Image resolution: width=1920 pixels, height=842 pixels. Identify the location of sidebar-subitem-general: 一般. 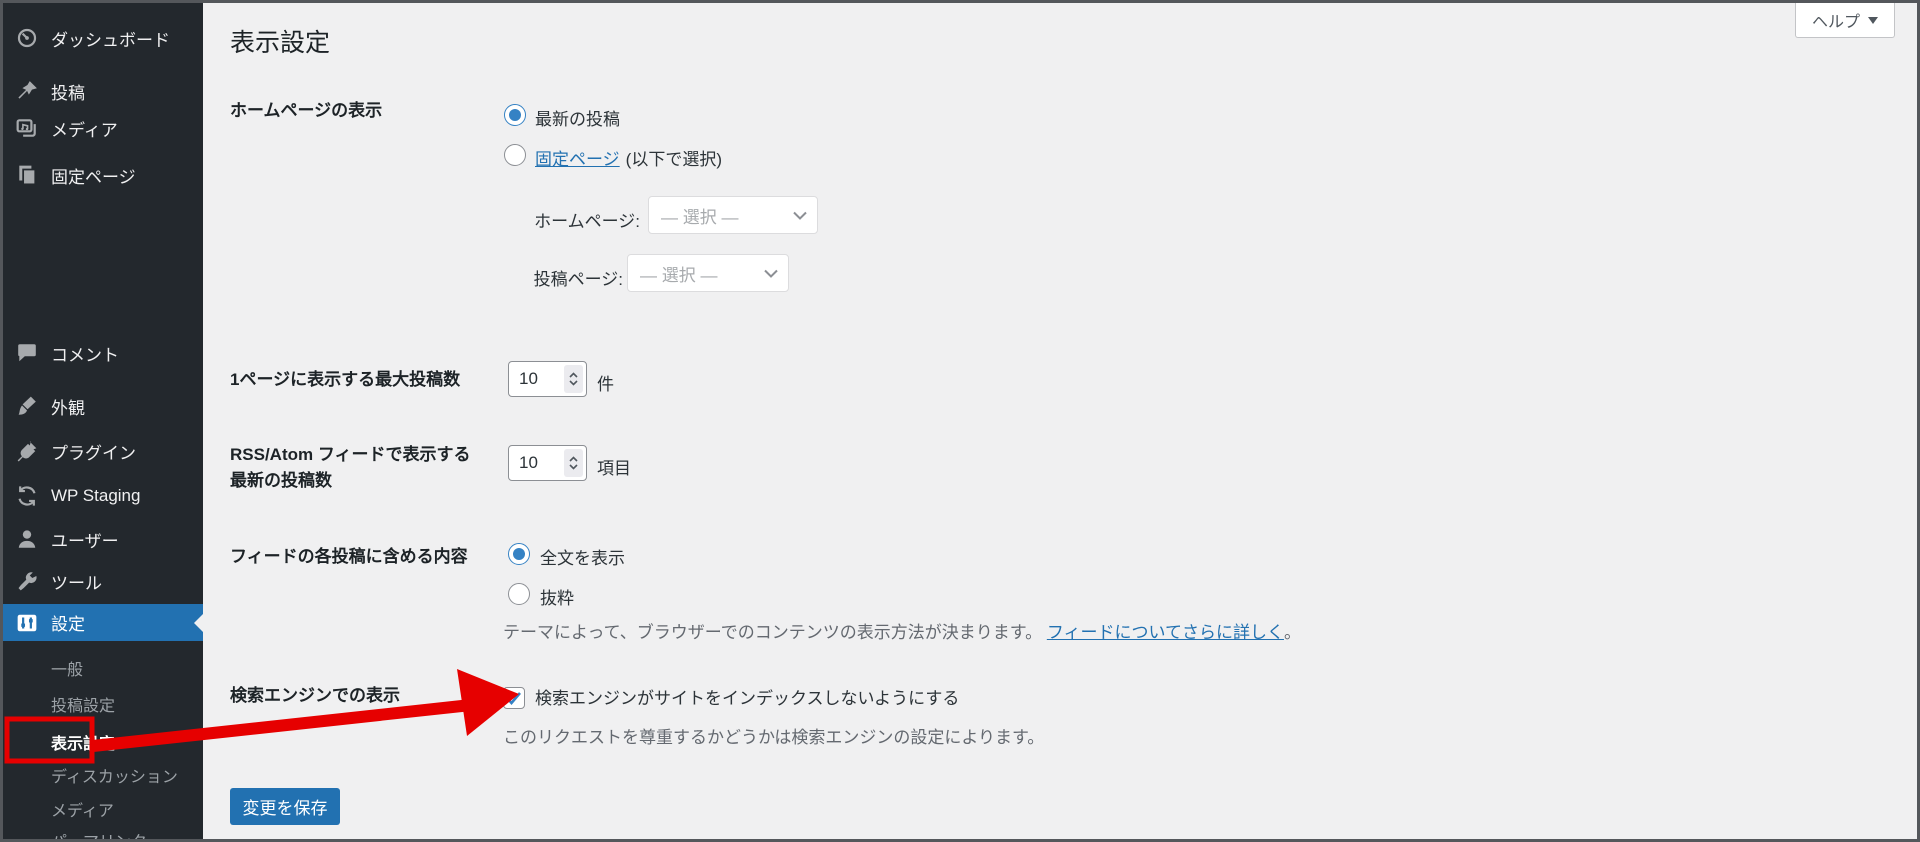
(103, 670).